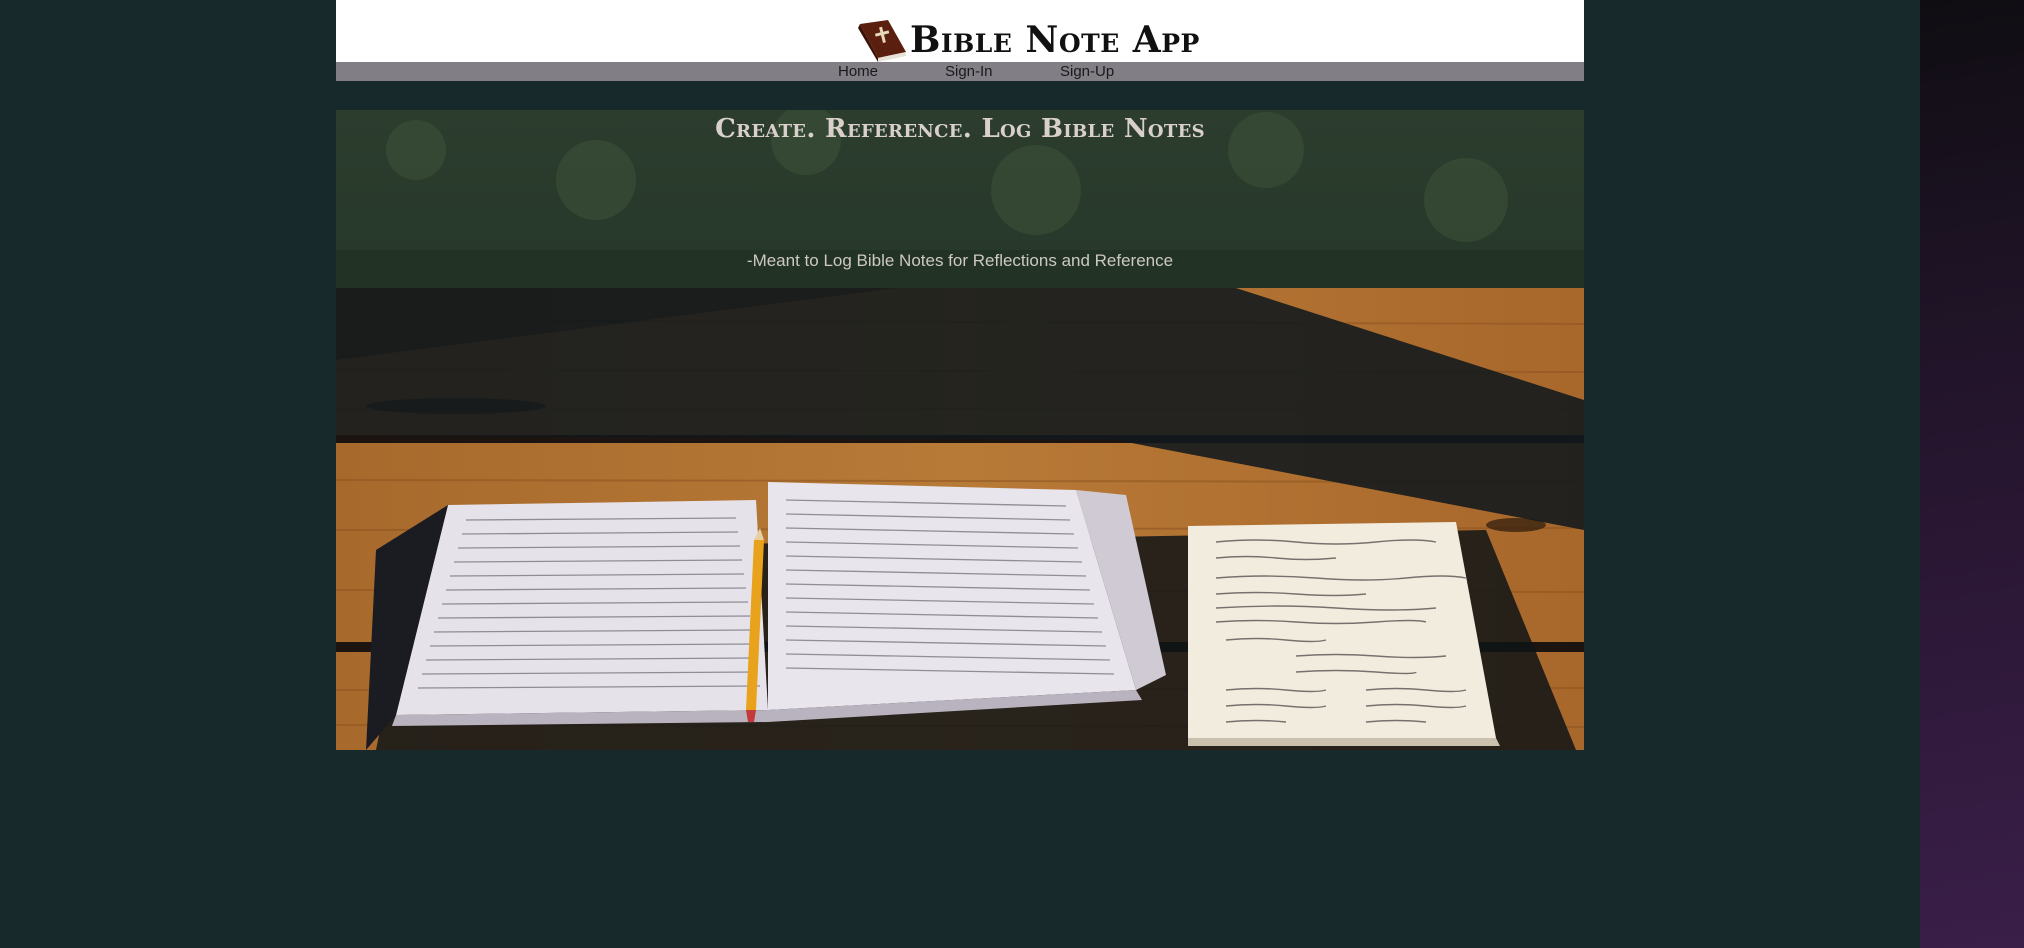 The height and width of the screenshot is (948, 2024). I want to click on site-header: Bible Note App, so click(960, 31).